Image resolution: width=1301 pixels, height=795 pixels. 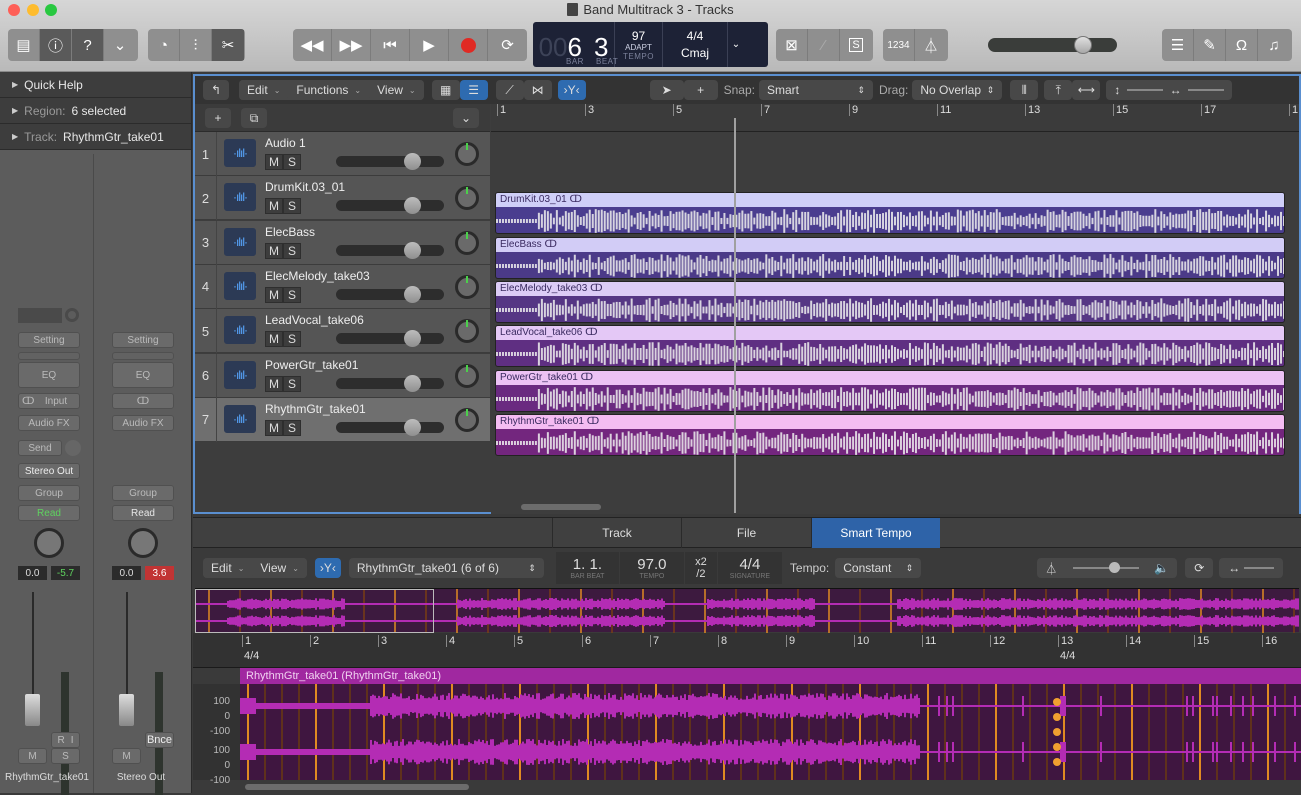 I want to click on flex-button: ⋈, so click(x=537, y=90).